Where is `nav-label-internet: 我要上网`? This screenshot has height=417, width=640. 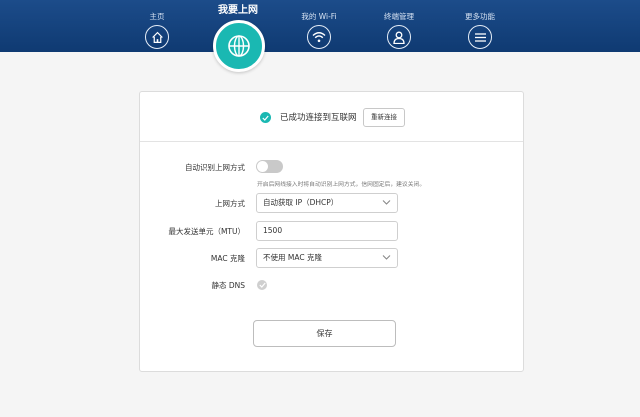
nav-label-internet: 我要上网 is located at coordinates (238, 10).